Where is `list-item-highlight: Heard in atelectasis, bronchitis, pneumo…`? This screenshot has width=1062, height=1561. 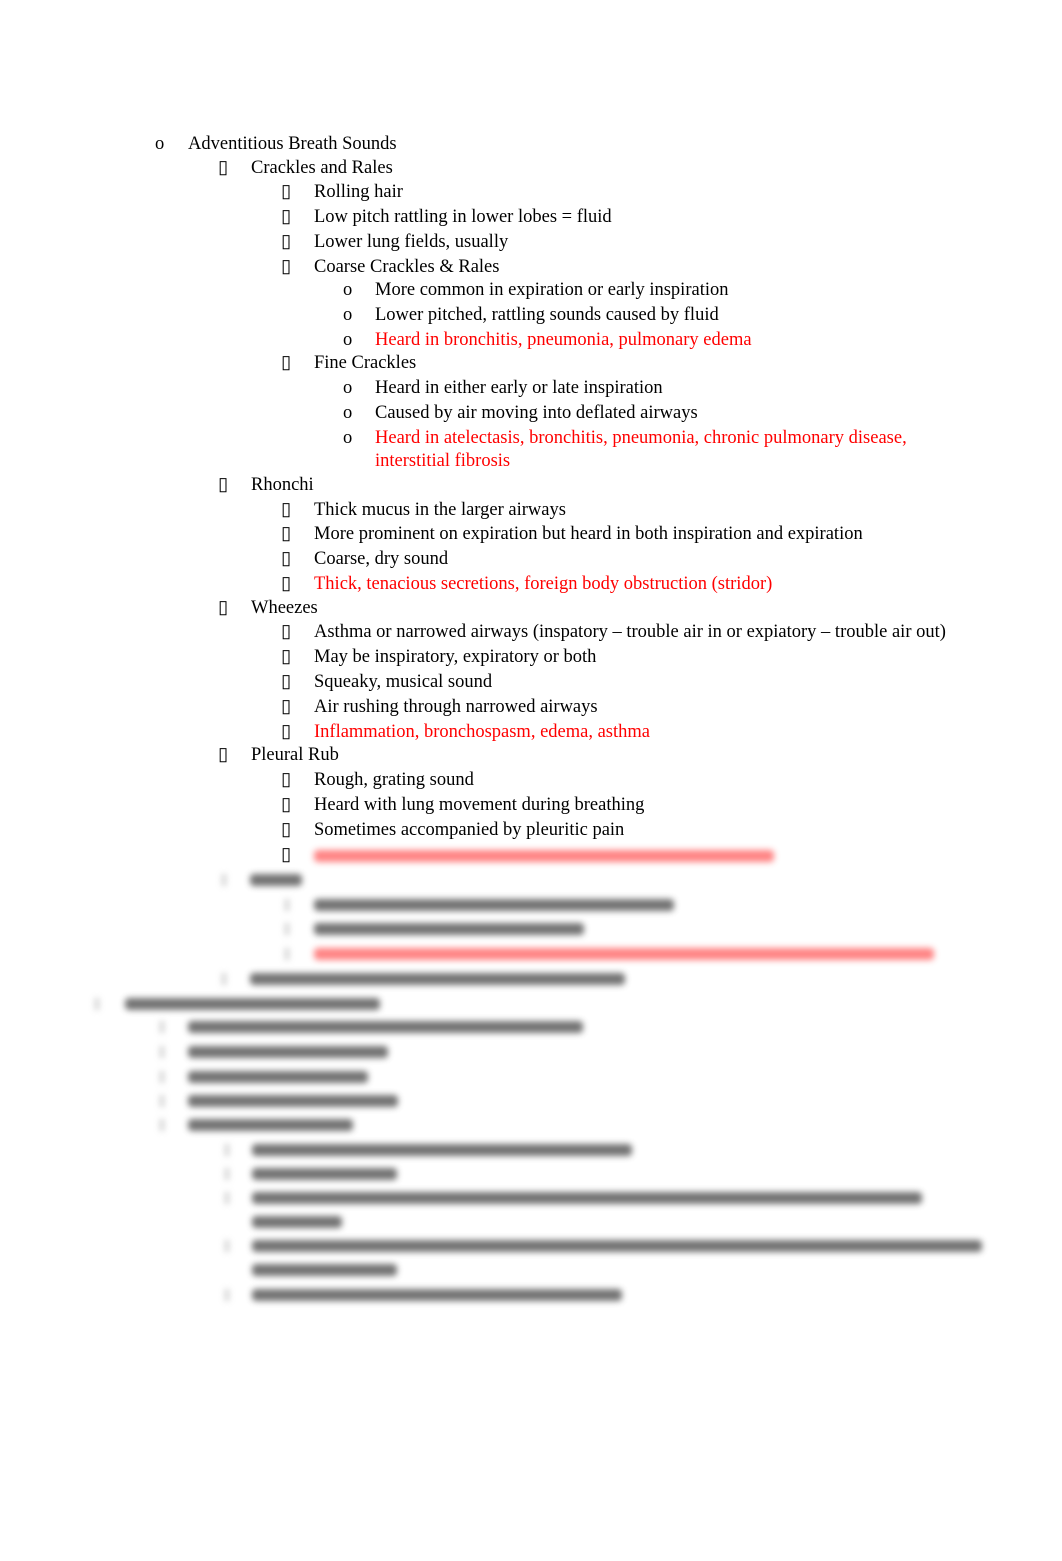
list-item-highlight: Heard in atelectasis, bronchitis, pneumo… is located at coordinates (641, 438).